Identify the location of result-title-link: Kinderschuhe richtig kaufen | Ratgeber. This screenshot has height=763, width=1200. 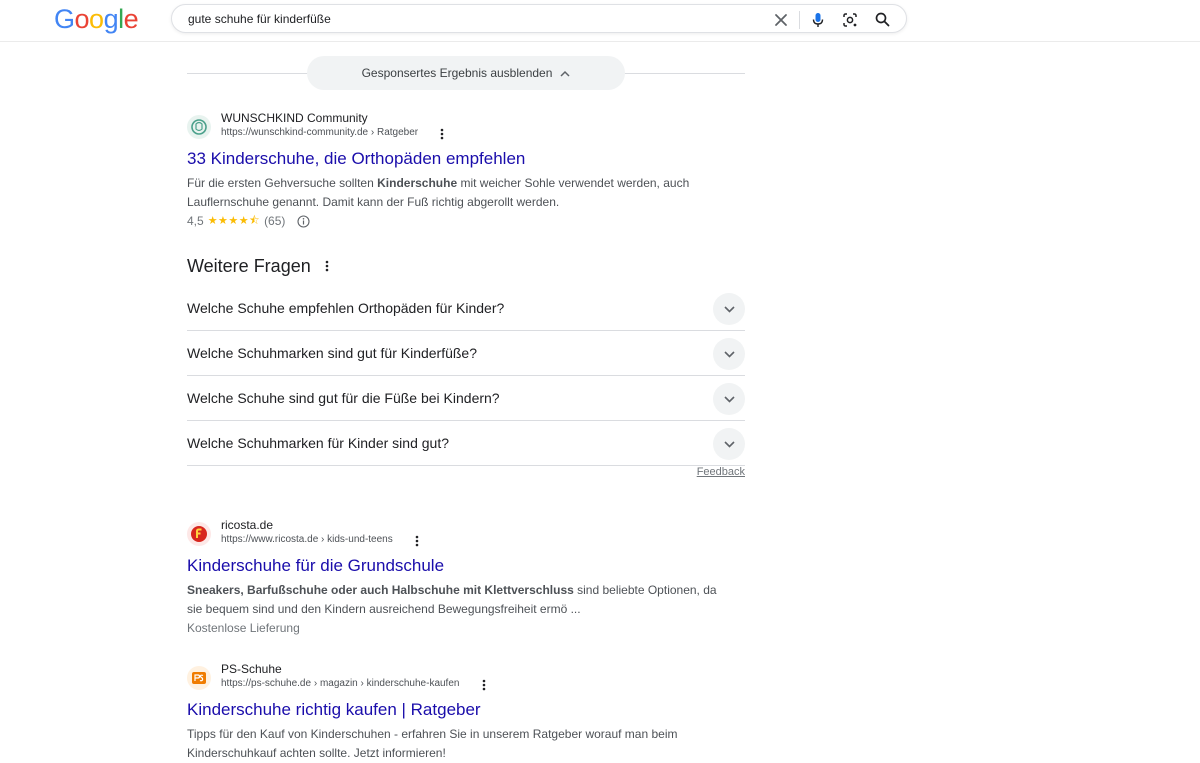
(467, 710).